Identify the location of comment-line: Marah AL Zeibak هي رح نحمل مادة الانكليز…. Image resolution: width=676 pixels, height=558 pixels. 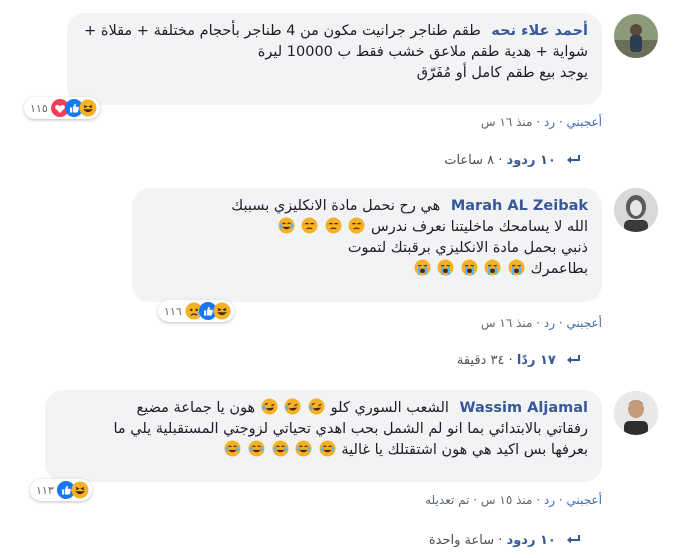
(367, 206).